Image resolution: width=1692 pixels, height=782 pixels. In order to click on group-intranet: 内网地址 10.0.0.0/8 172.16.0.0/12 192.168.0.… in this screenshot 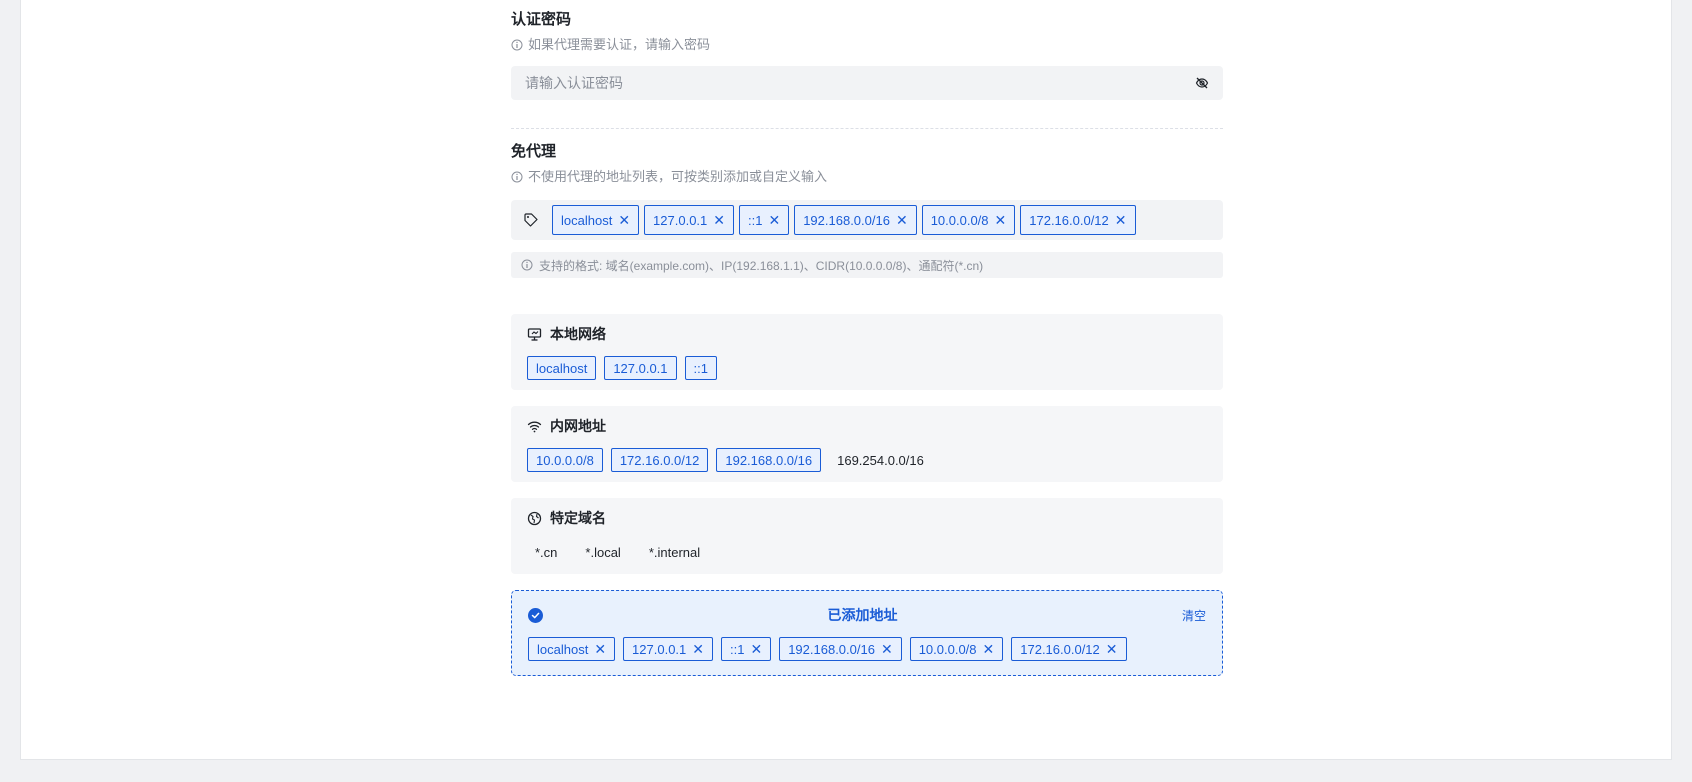, I will do `click(867, 444)`.